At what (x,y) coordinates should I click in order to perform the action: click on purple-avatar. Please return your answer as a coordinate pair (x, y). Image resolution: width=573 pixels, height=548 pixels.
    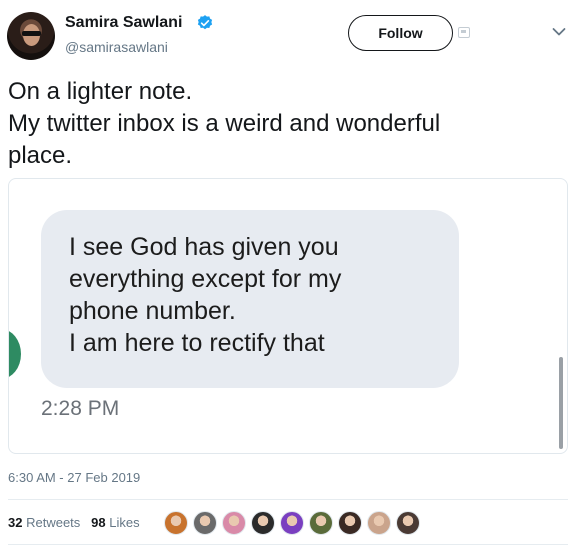
    Looking at the image, I should click on (292, 523).